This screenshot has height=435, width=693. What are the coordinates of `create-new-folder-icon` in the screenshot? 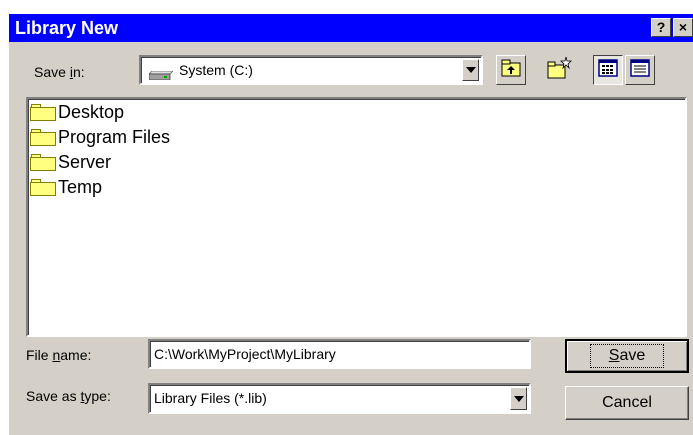 It's located at (559, 70).